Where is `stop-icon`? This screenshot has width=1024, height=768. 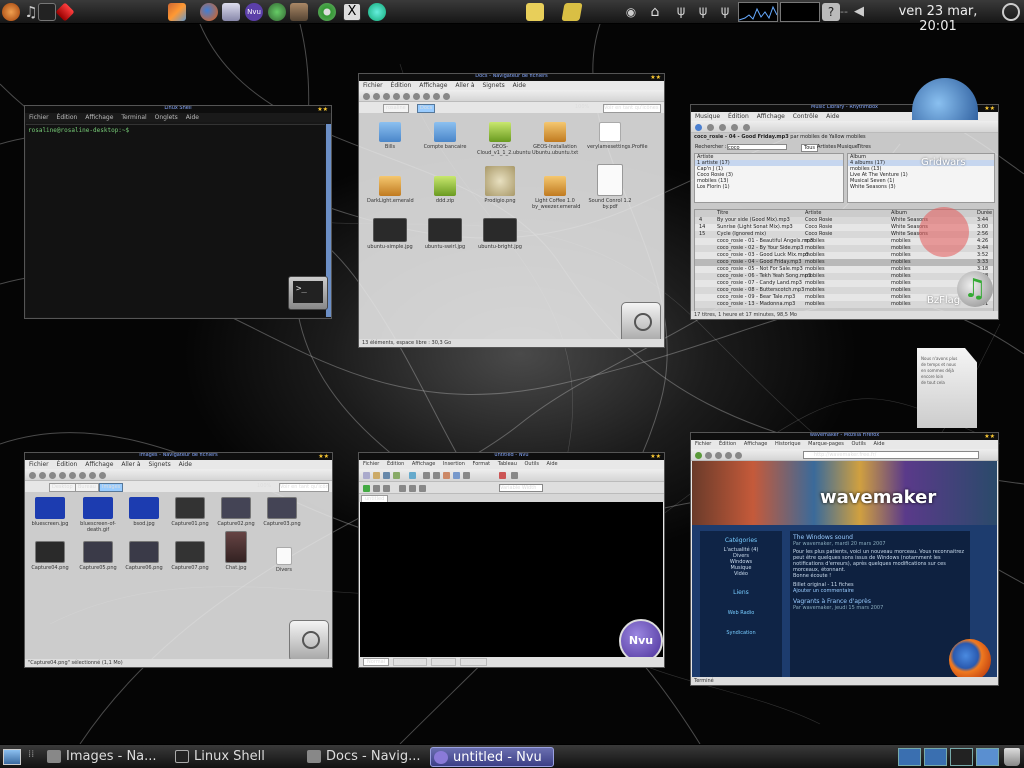 stop-icon is located at coordinates (728, 455).